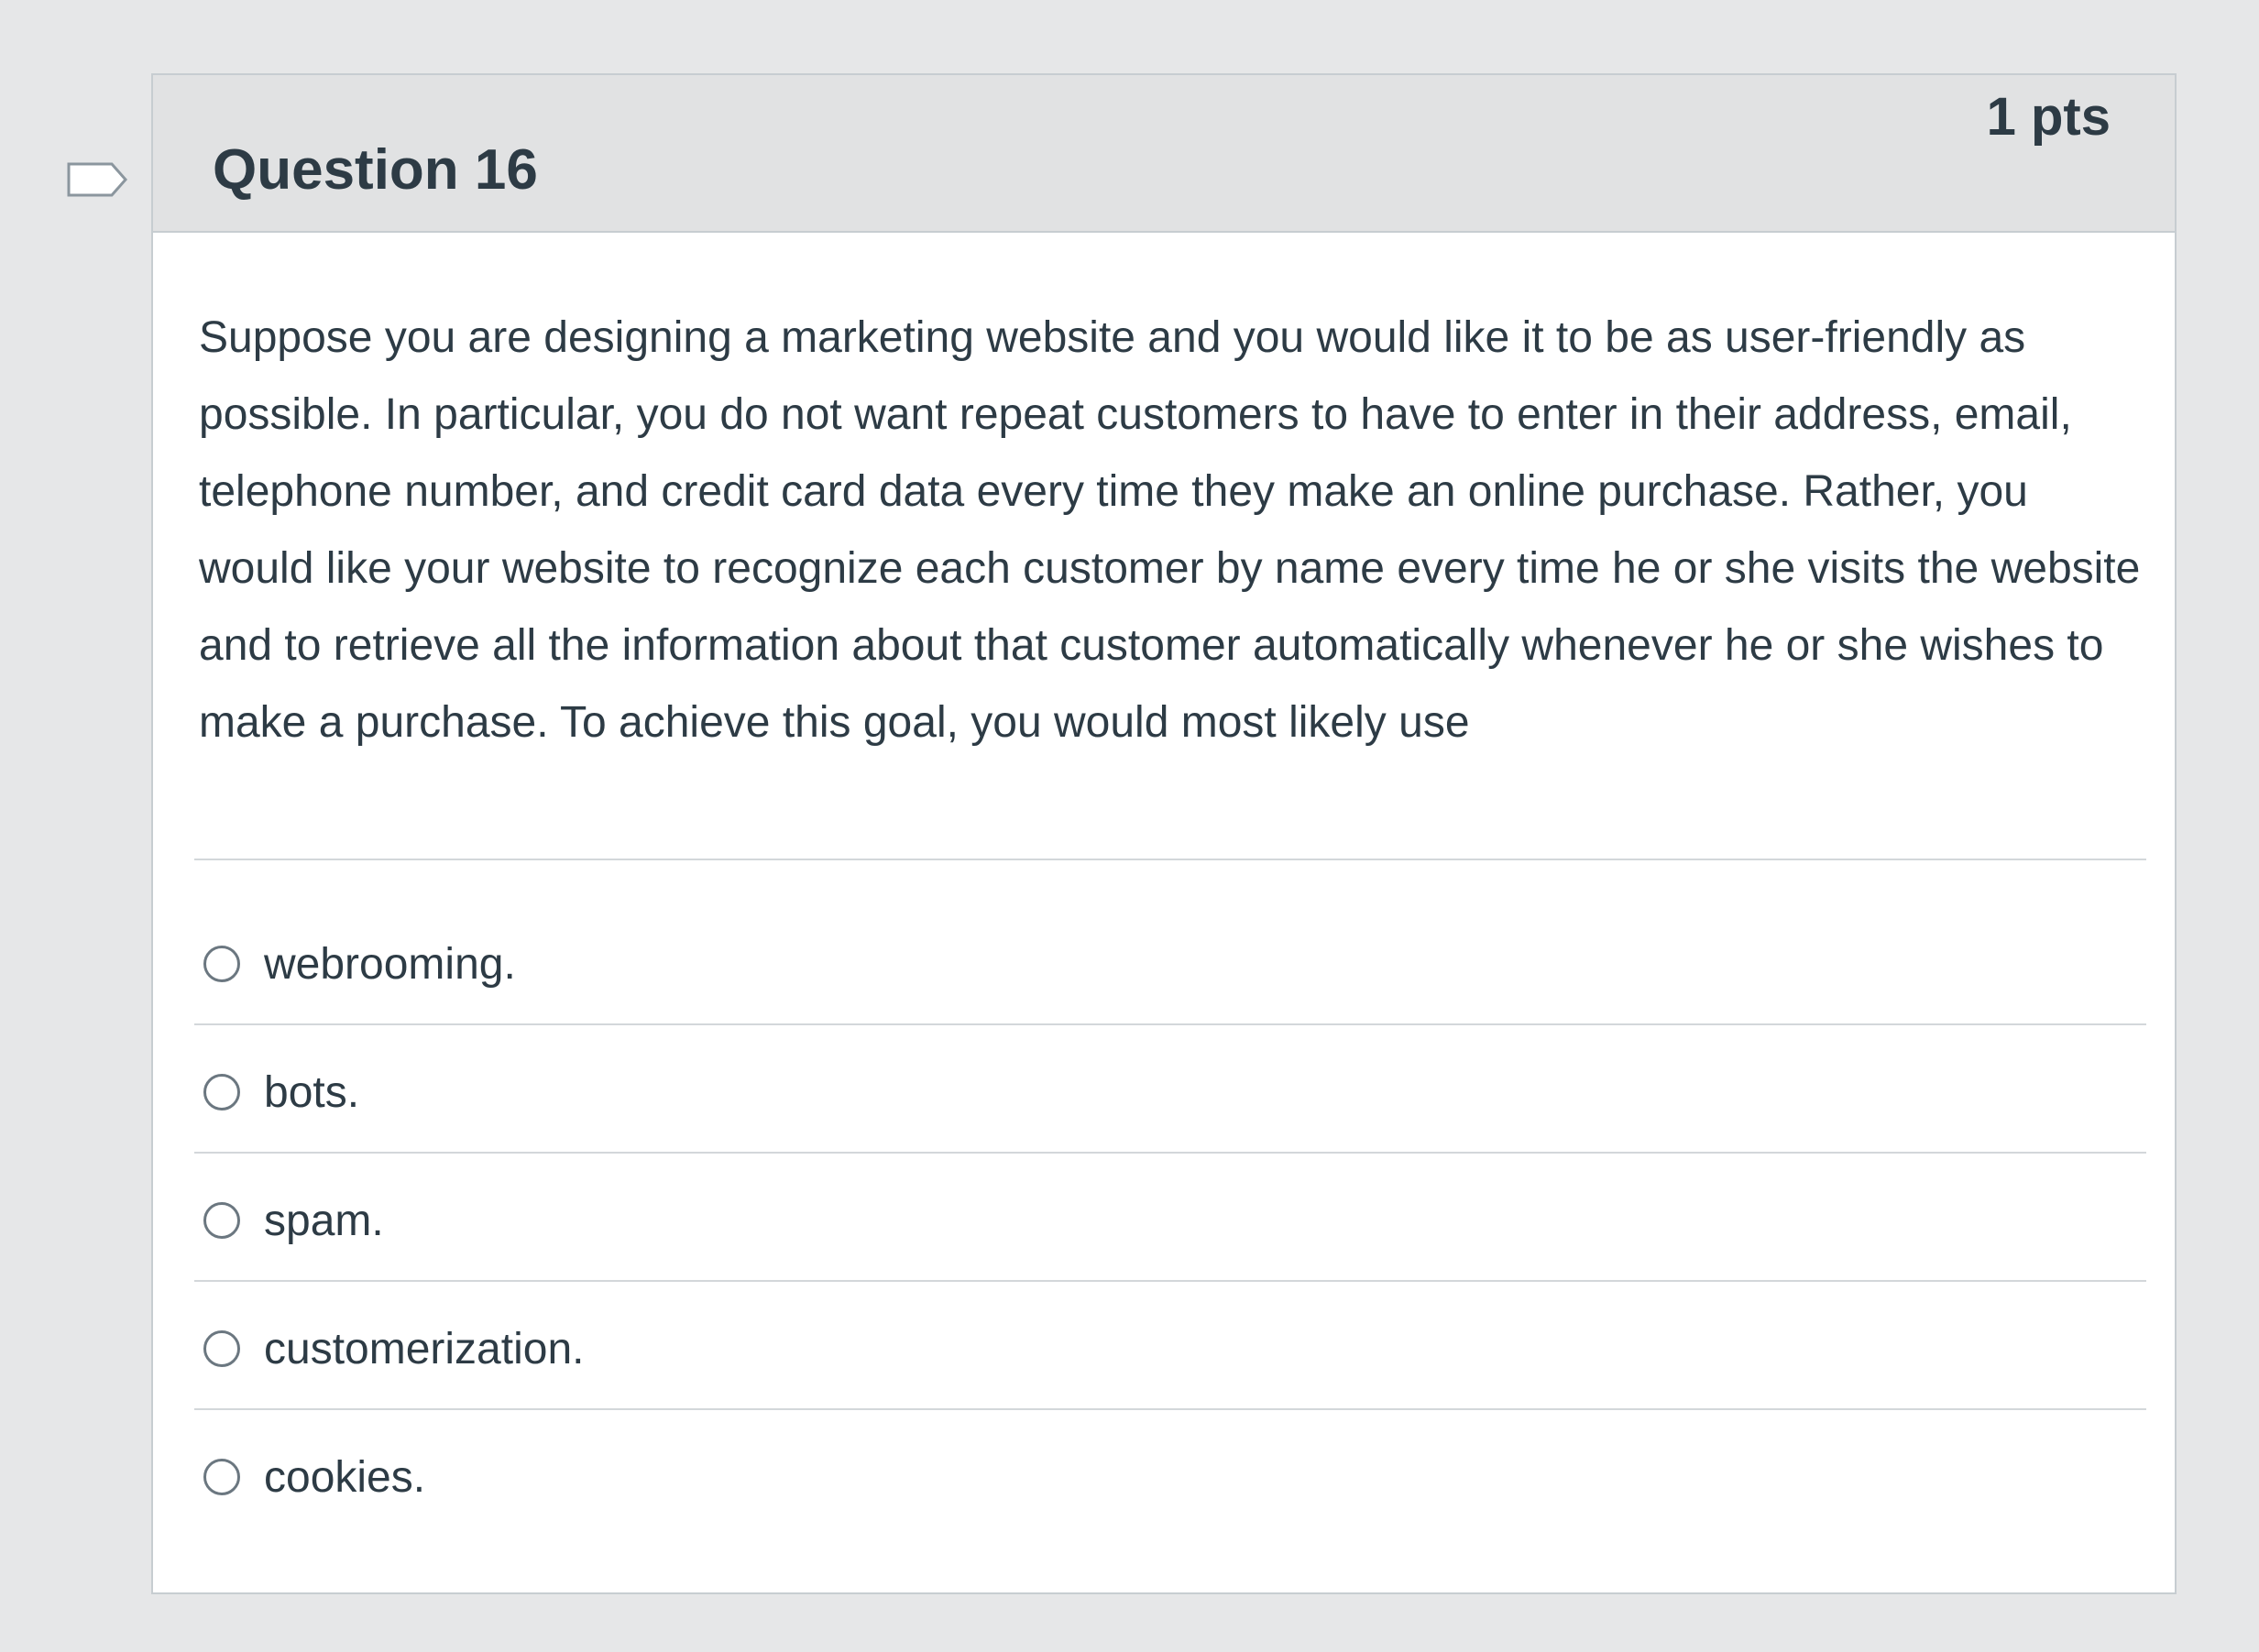  Describe the element at coordinates (1164, 154) in the screenshot. I see `question-header: Question 16 1 pts` at that location.